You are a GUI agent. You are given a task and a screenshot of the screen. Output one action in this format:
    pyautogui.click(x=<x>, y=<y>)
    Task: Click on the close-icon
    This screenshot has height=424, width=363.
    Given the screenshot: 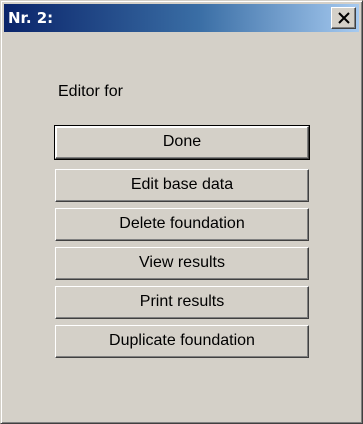 What is the action you would take?
    pyautogui.click(x=344, y=18)
    